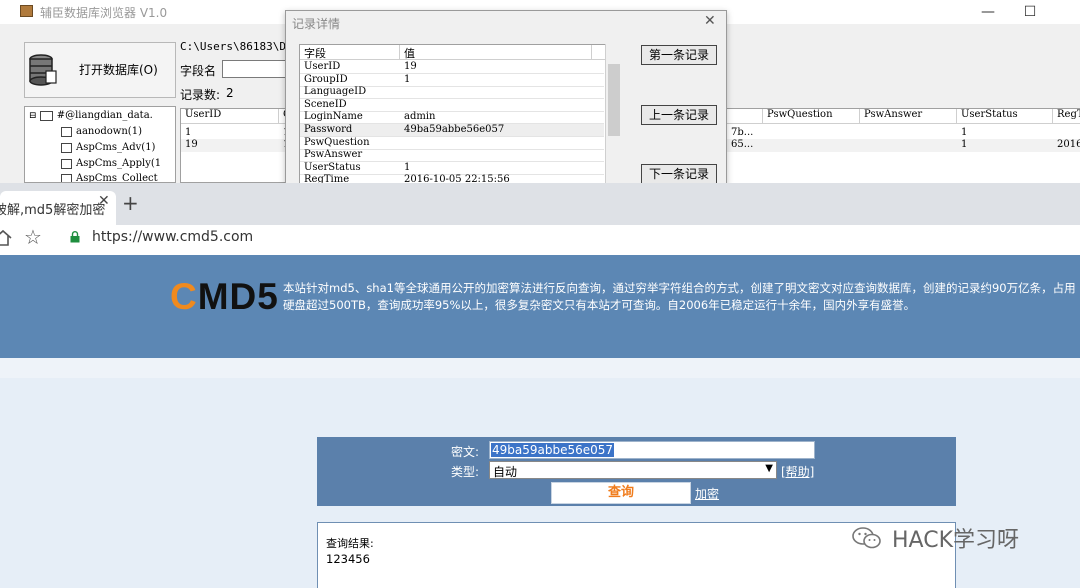  I want to click on tab-close-icon: ✕, so click(104, 201).